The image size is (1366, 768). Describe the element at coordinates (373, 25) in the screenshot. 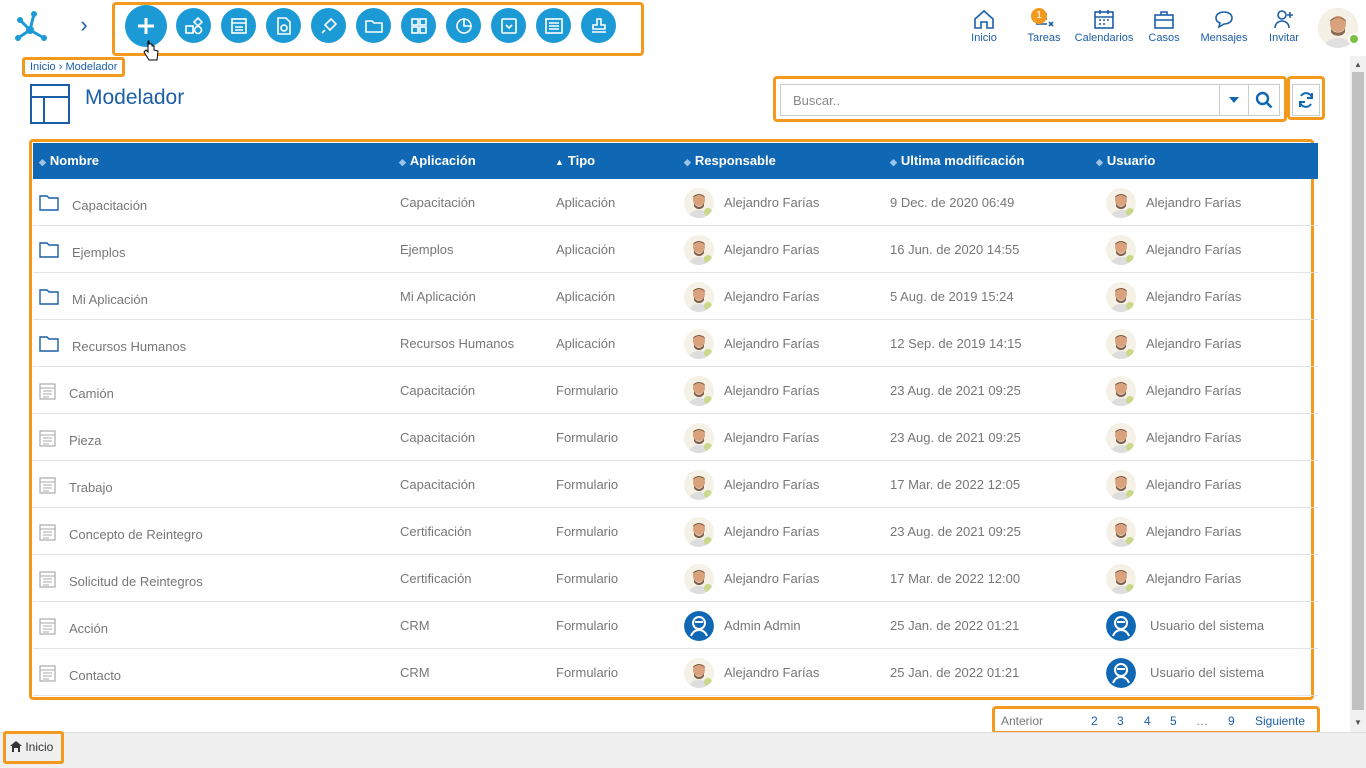

I see `folder-button` at that location.